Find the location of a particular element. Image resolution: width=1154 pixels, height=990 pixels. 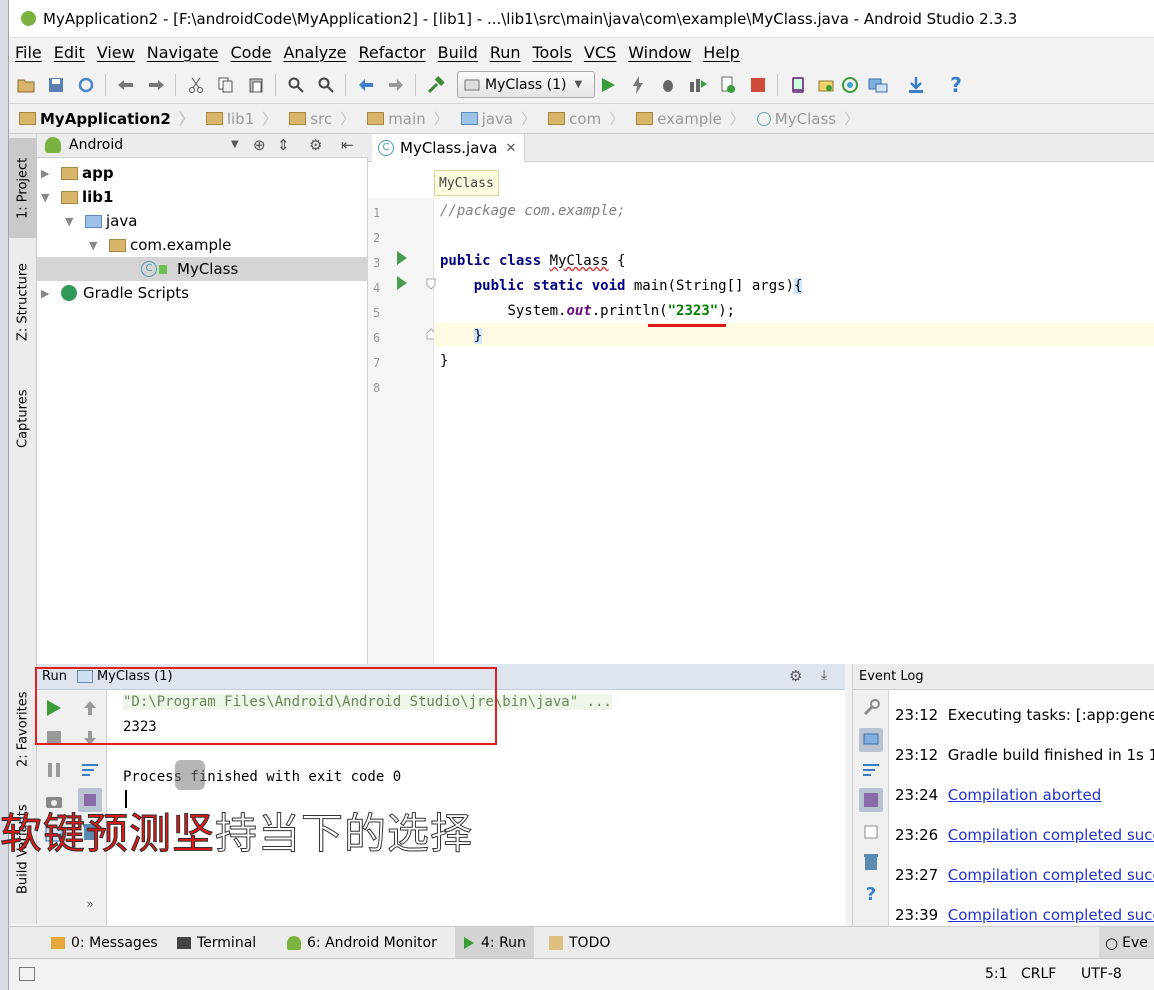

tree-item-com-example: ▼ com.example is located at coordinates (202, 245).